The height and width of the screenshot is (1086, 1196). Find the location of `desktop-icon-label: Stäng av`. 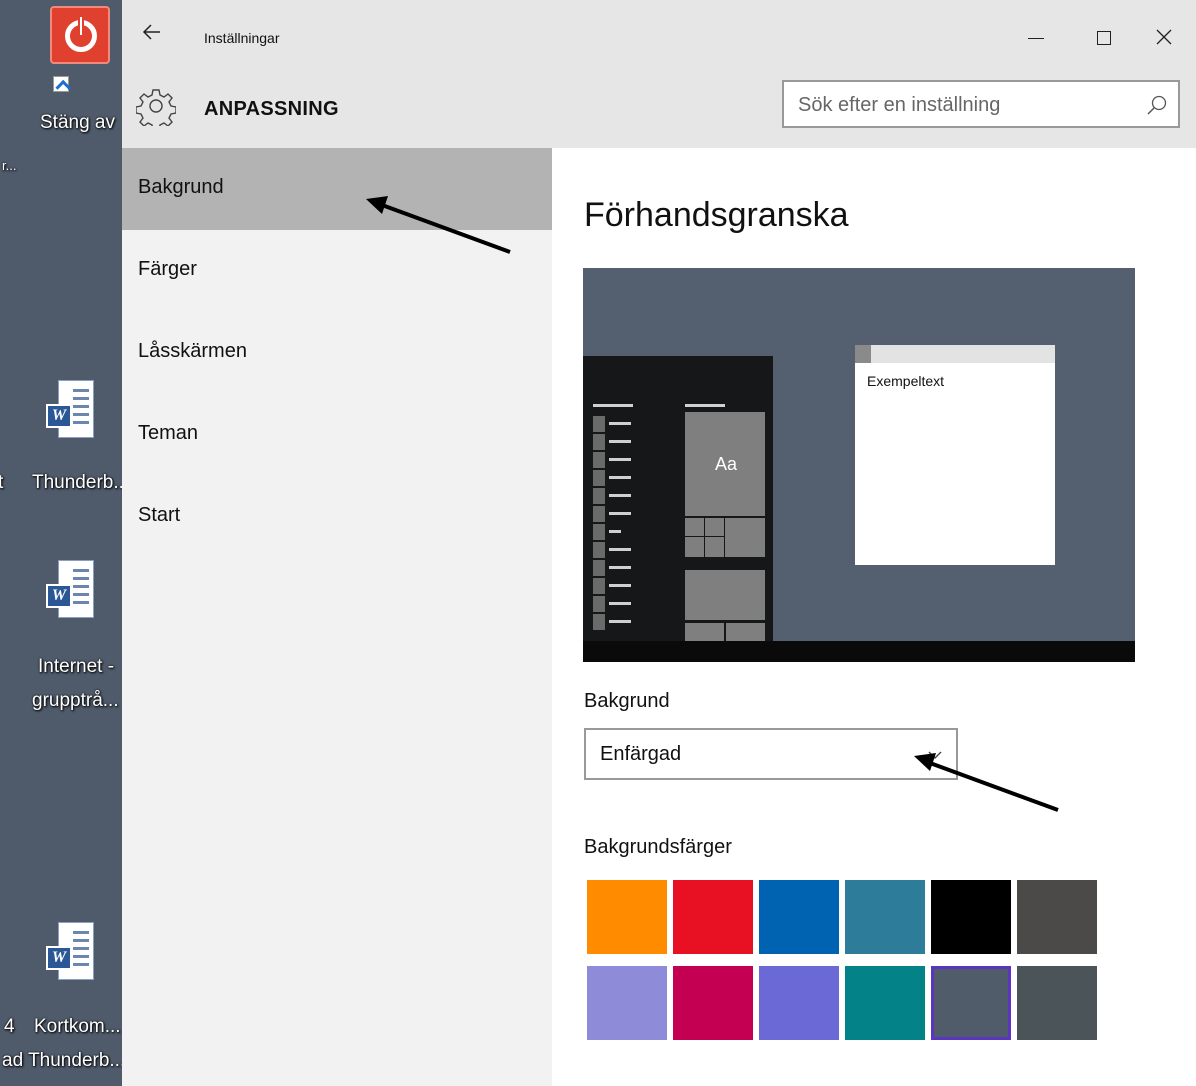

desktop-icon-label: Stäng av is located at coordinates (77, 123).